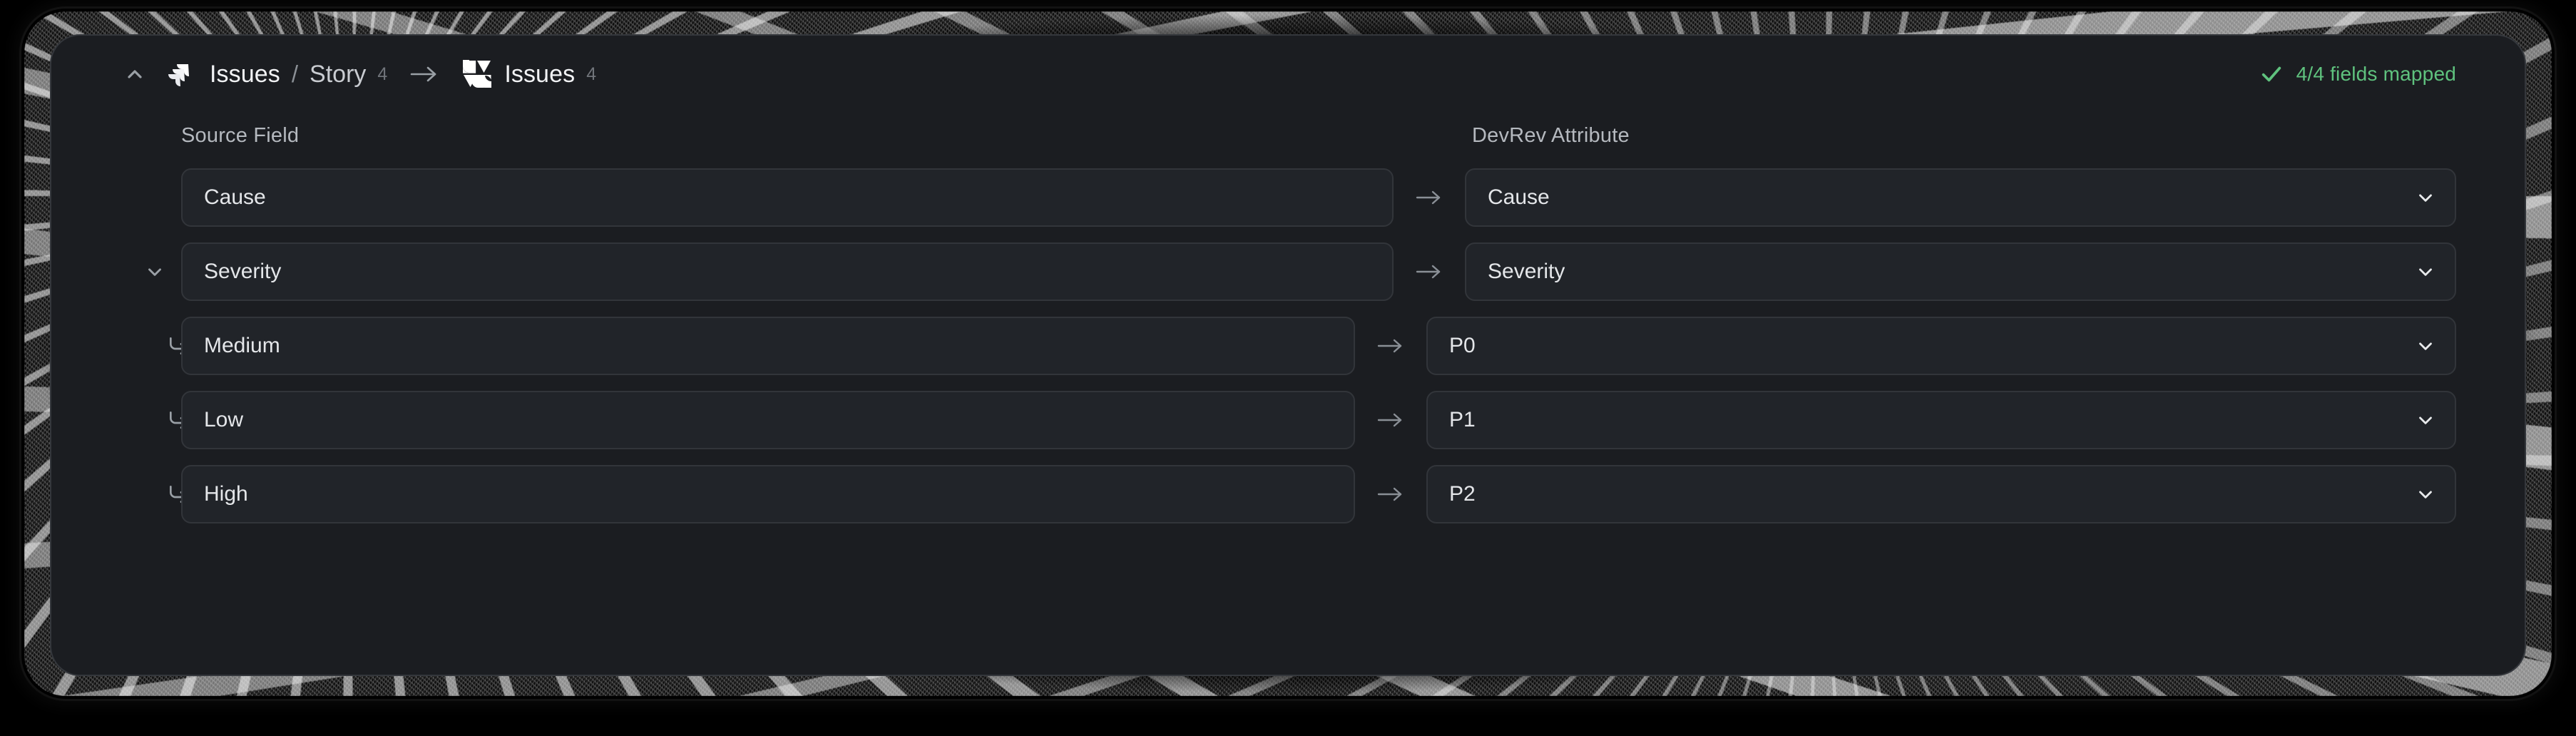  Describe the element at coordinates (1941, 420) in the screenshot. I see `devrev-attribute-select: P1` at that location.